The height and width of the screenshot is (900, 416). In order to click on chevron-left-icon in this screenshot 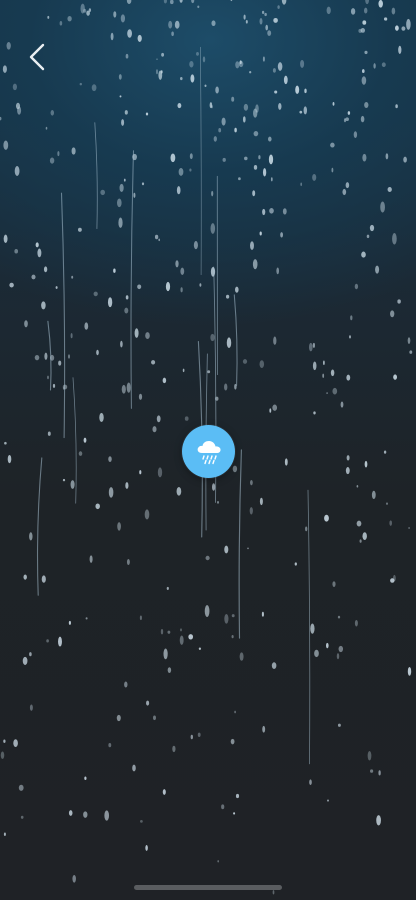, I will do `click(37, 57)`.